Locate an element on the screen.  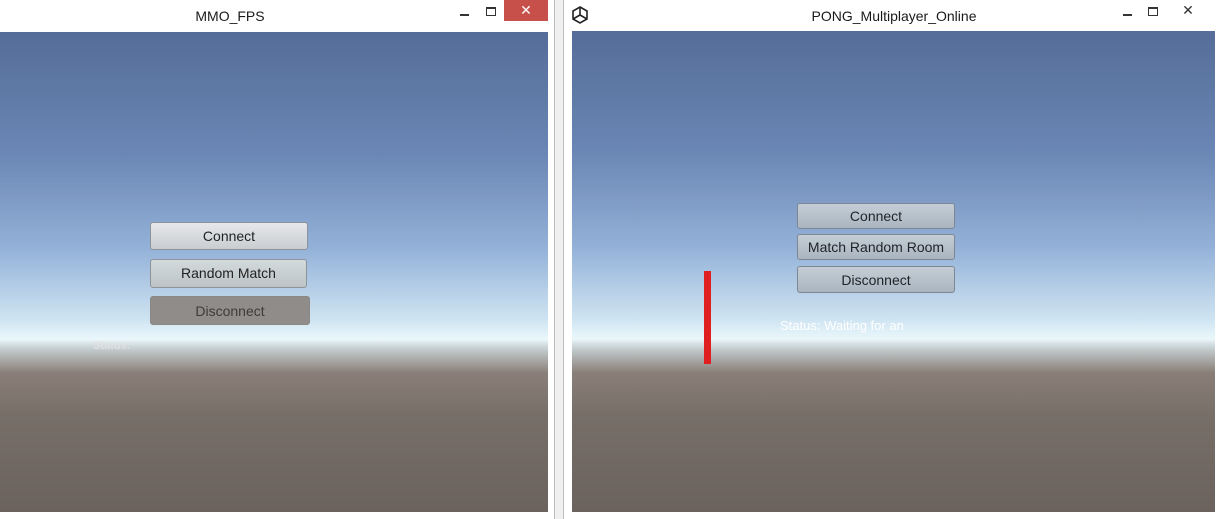
window-gap is located at coordinates (559, 259).